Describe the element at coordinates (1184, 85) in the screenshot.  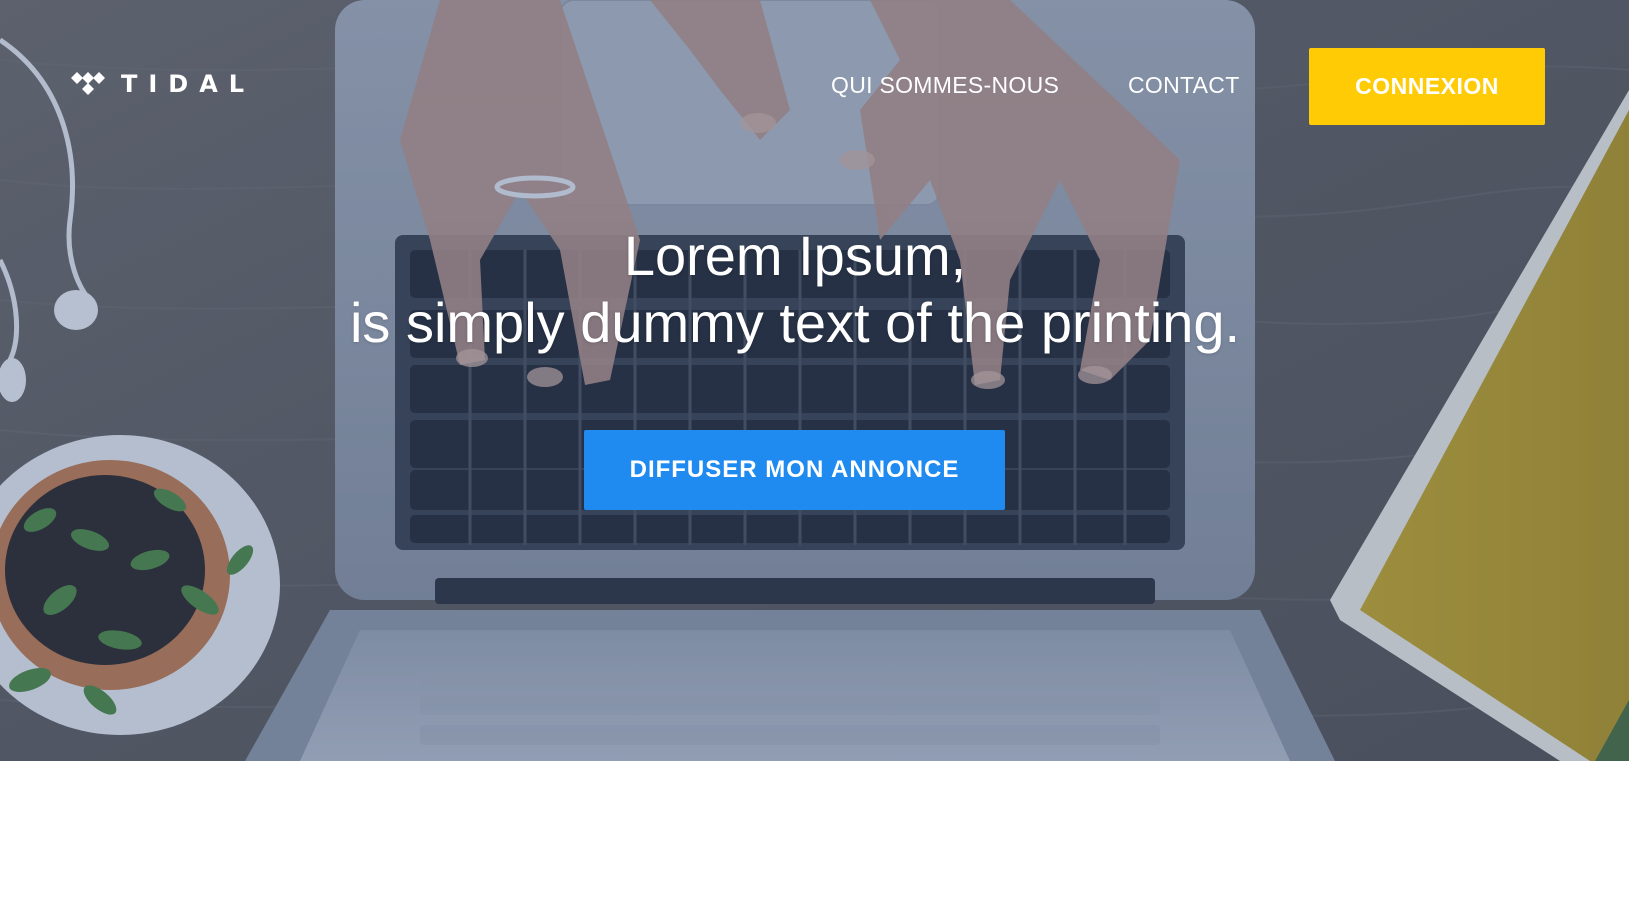
I see `nav-link-contact: CONTACT` at that location.